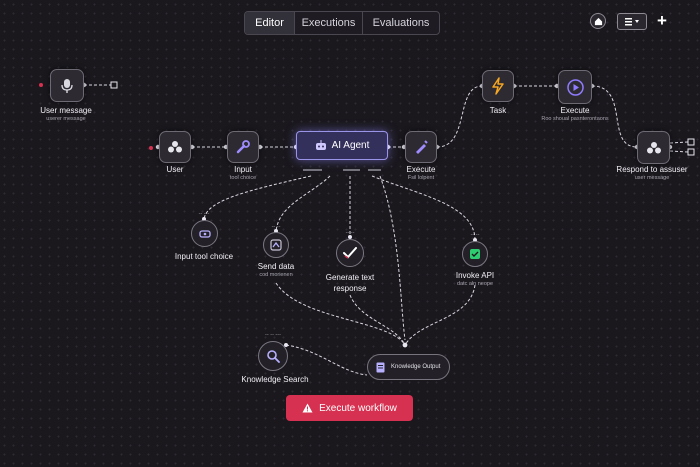 This screenshot has height=467, width=700. What do you see at coordinates (276, 266) in the screenshot?
I see `node-label: Send data` at bounding box center [276, 266].